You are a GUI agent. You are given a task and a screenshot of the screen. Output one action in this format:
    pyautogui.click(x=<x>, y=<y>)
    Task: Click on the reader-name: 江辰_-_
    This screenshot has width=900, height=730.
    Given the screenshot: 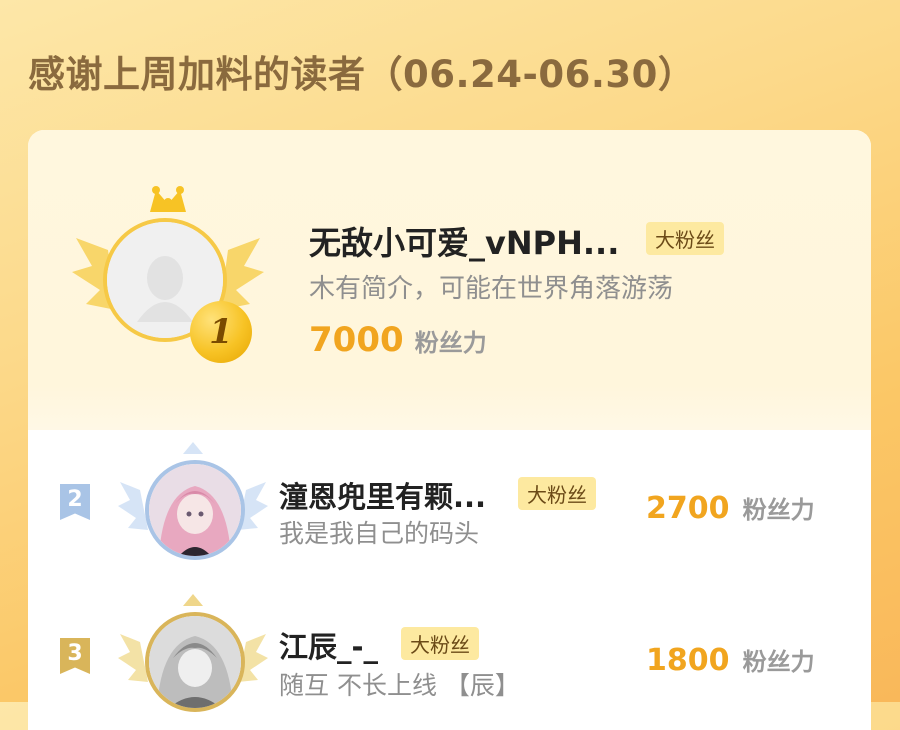 What is the action you would take?
    pyautogui.click(x=328, y=645)
    